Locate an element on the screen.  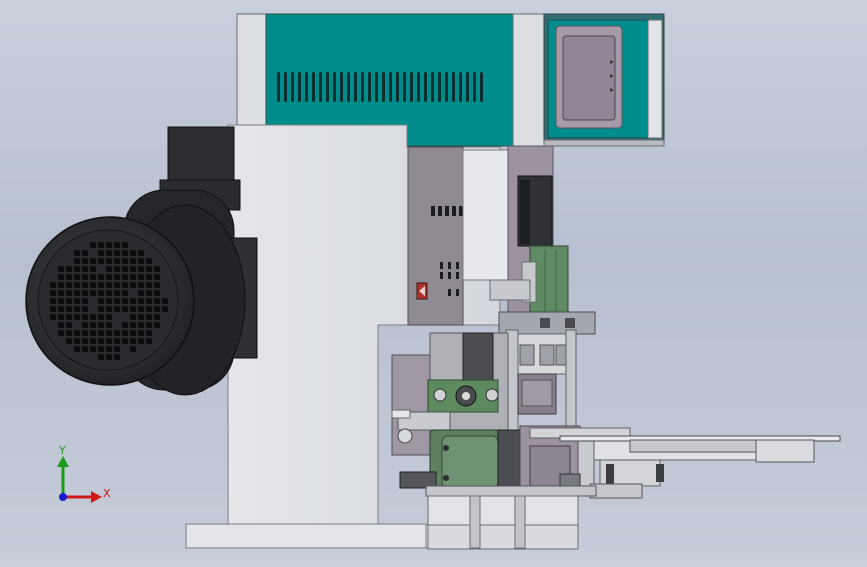
hmi-screen-box is located at coordinates (604, 80).